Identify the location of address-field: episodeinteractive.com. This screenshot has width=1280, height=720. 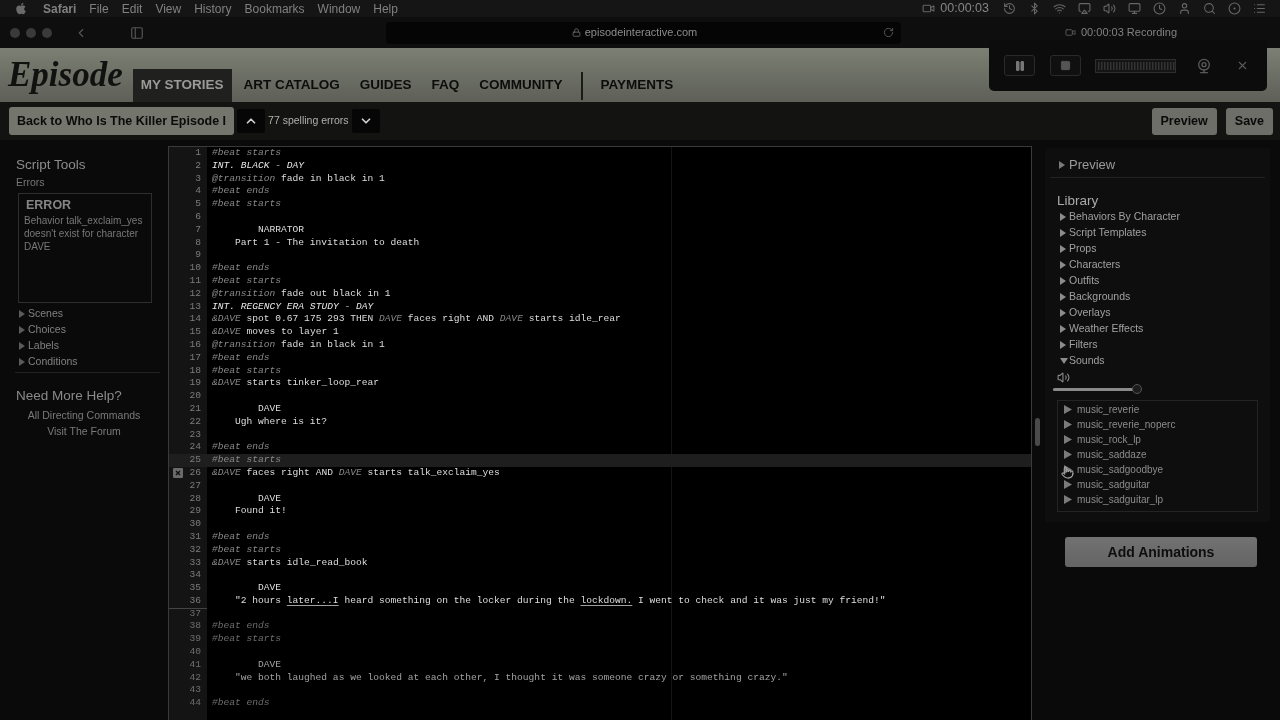
(643, 32).